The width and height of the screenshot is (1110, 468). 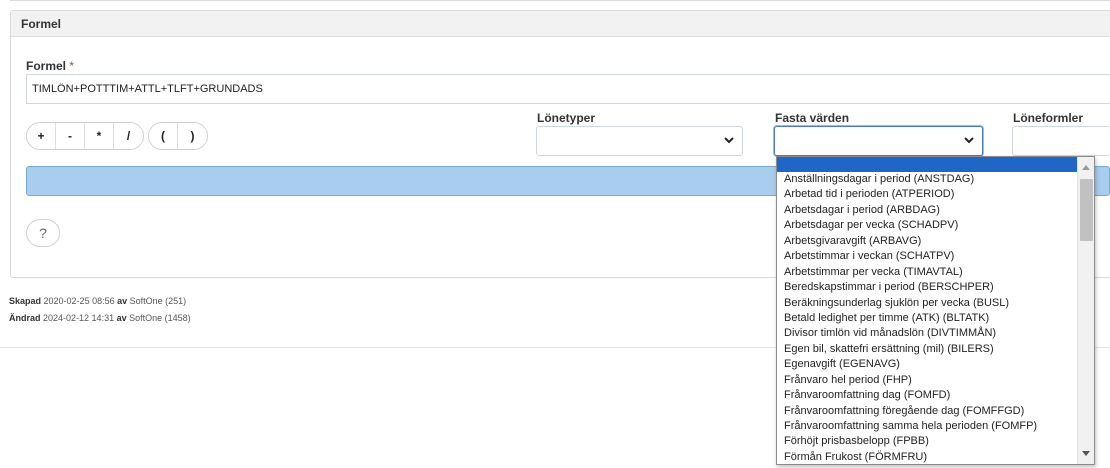 I want to click on lonetyper-label: Lönetyper, so click(x=566, y=118).